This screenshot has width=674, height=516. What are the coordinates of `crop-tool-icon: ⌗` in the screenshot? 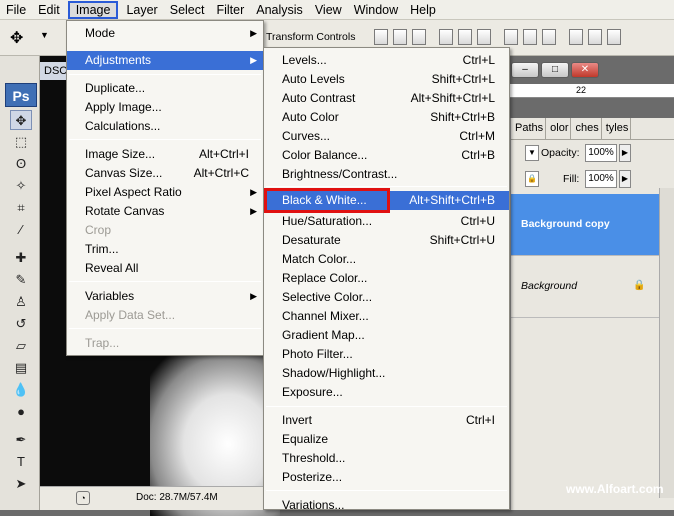 It's located at (21, 208).